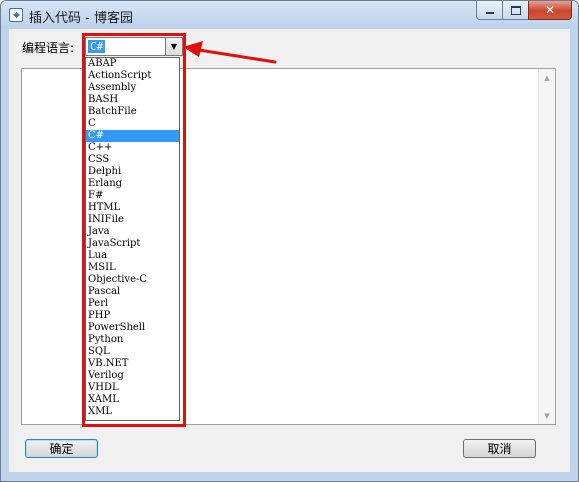 The image size is (579, 482). What do you see at coordinates (499, 448) in the screenshot?
I see `cancel-button: 取消` at bounding box center [499, 448].